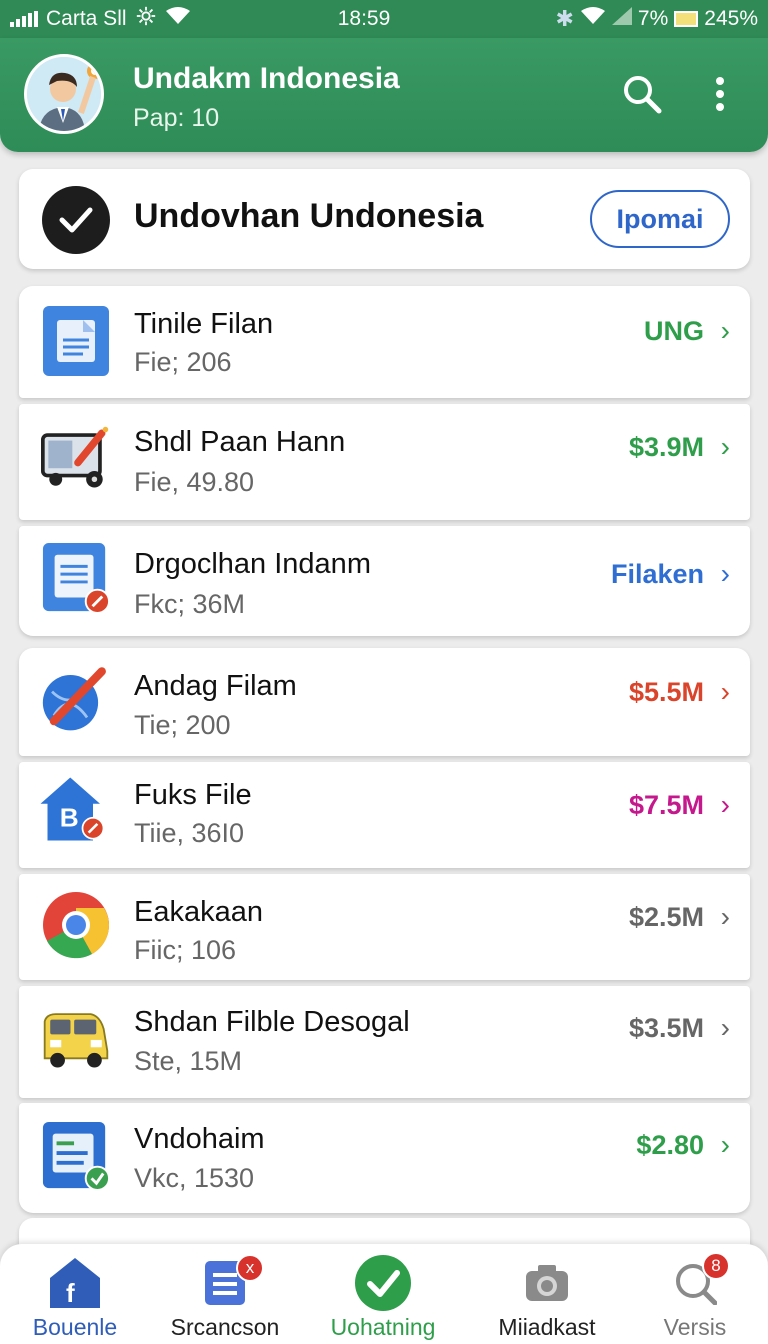  I want to click on header-action-button: Ipomai, so click(660, 219).